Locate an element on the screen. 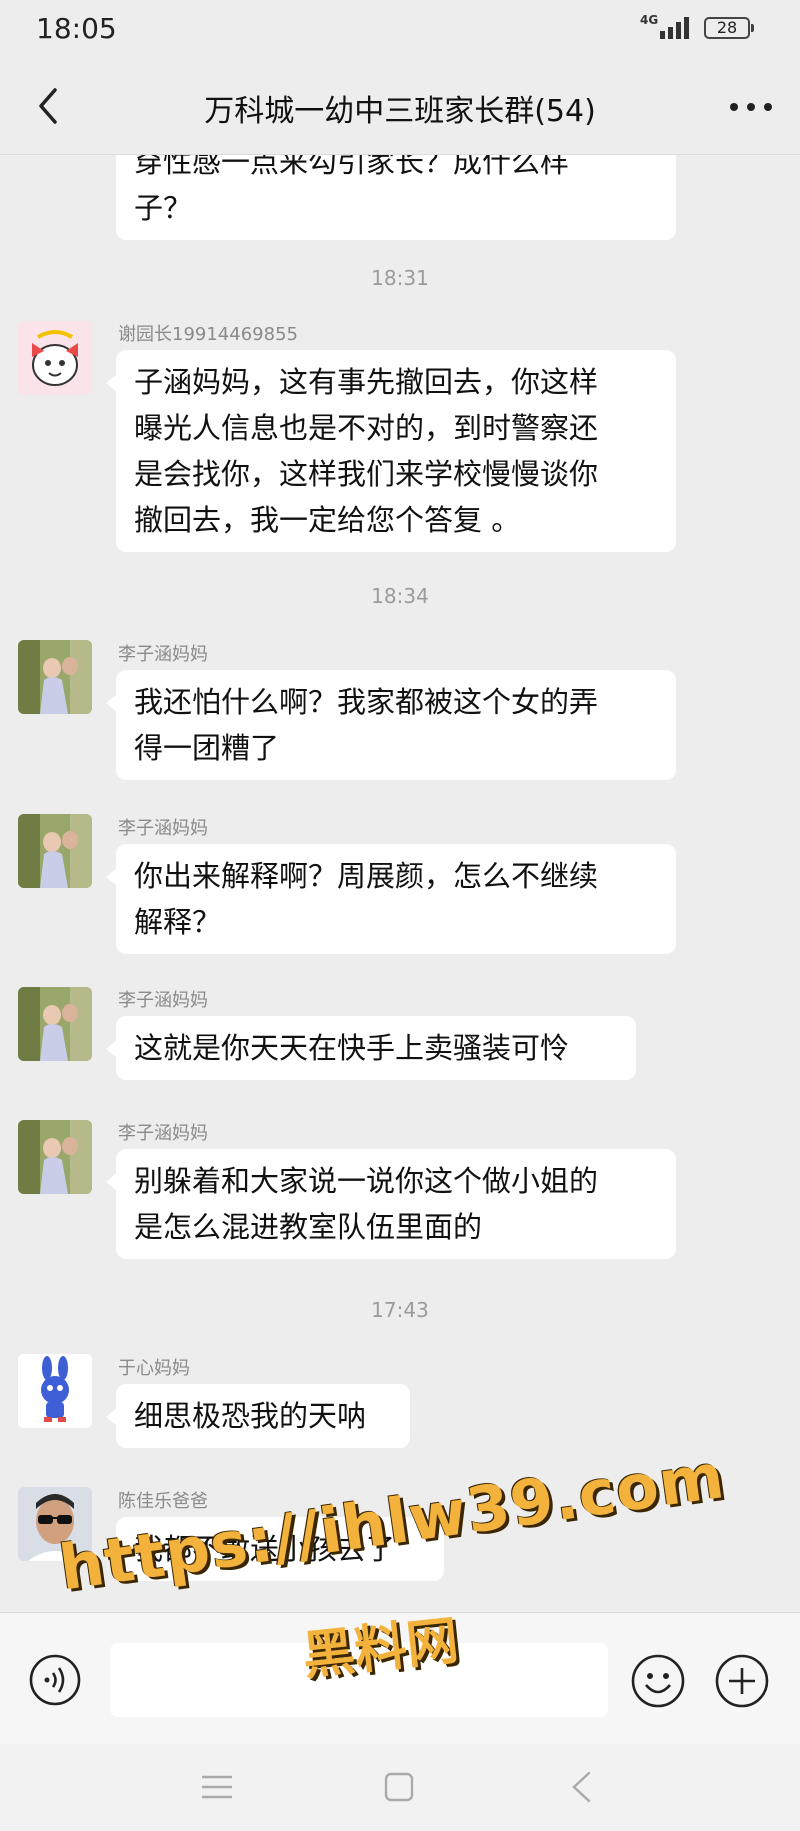 This screenshot has height=1831, width=800. message-line: 得一团糟了 is located at coordinates (207, 748).